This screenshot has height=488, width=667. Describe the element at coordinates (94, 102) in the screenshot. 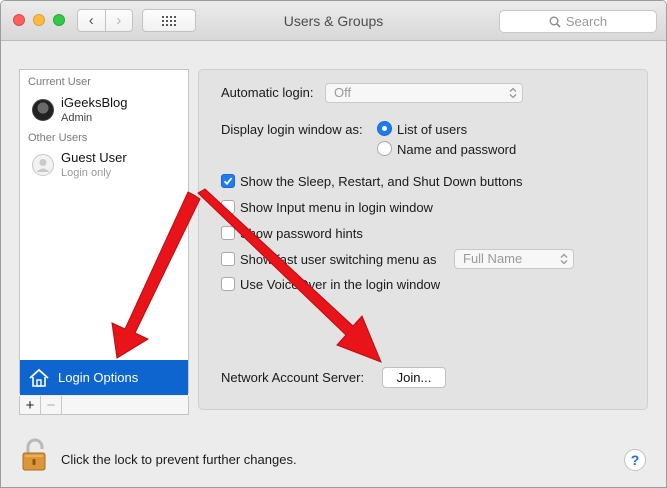

I see `user-name: iGeeksBlog` at that location.